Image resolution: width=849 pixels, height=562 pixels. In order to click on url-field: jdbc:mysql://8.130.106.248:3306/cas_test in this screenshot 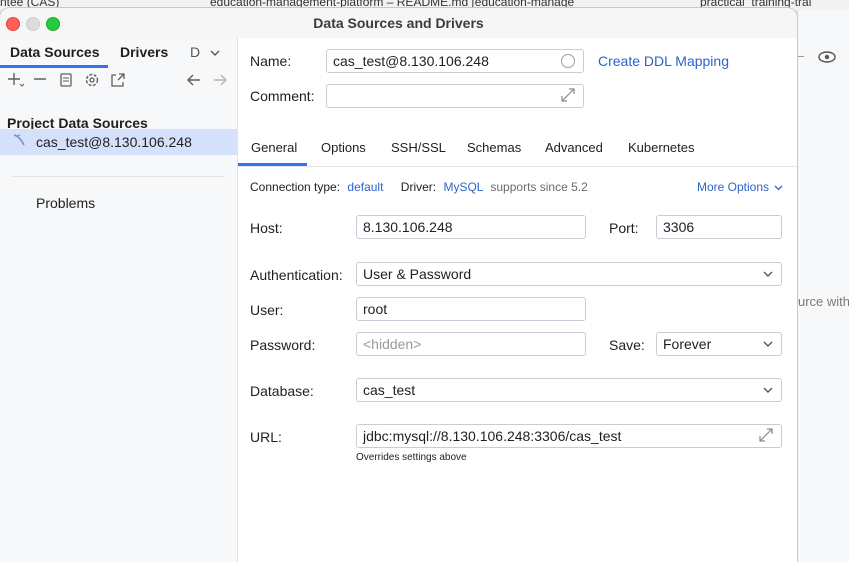, I will do `click(569, 436)`.